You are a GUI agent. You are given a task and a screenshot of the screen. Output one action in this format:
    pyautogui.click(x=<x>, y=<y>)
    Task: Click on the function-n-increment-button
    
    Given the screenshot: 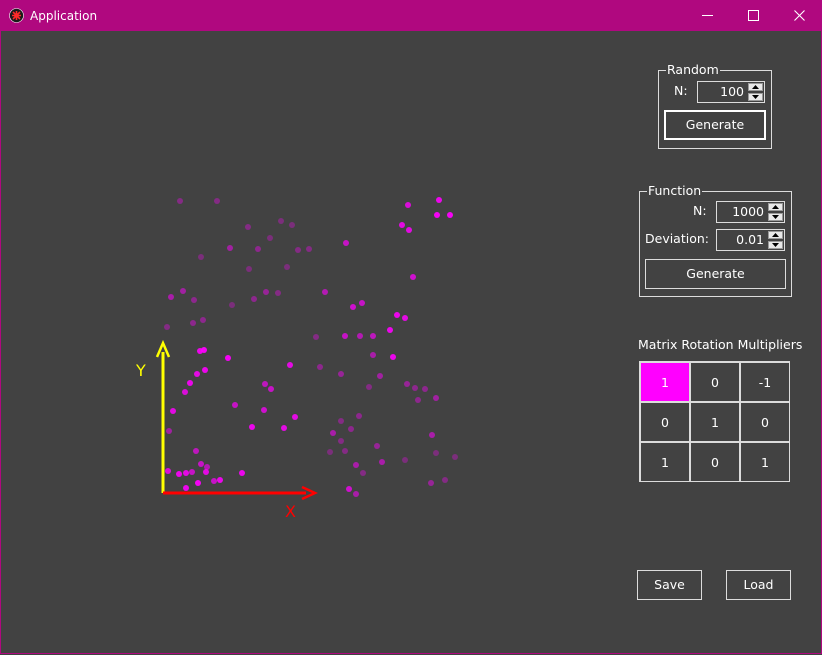 What is the action you would take?
    pyautogui.click(x=775, y=207)
    